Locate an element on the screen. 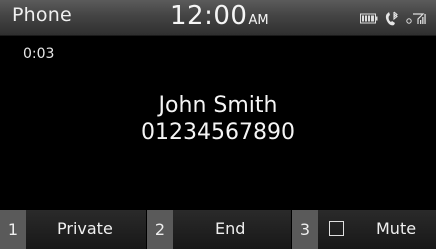  caller-number: 01234567890 is located at coordinates (218, 132).